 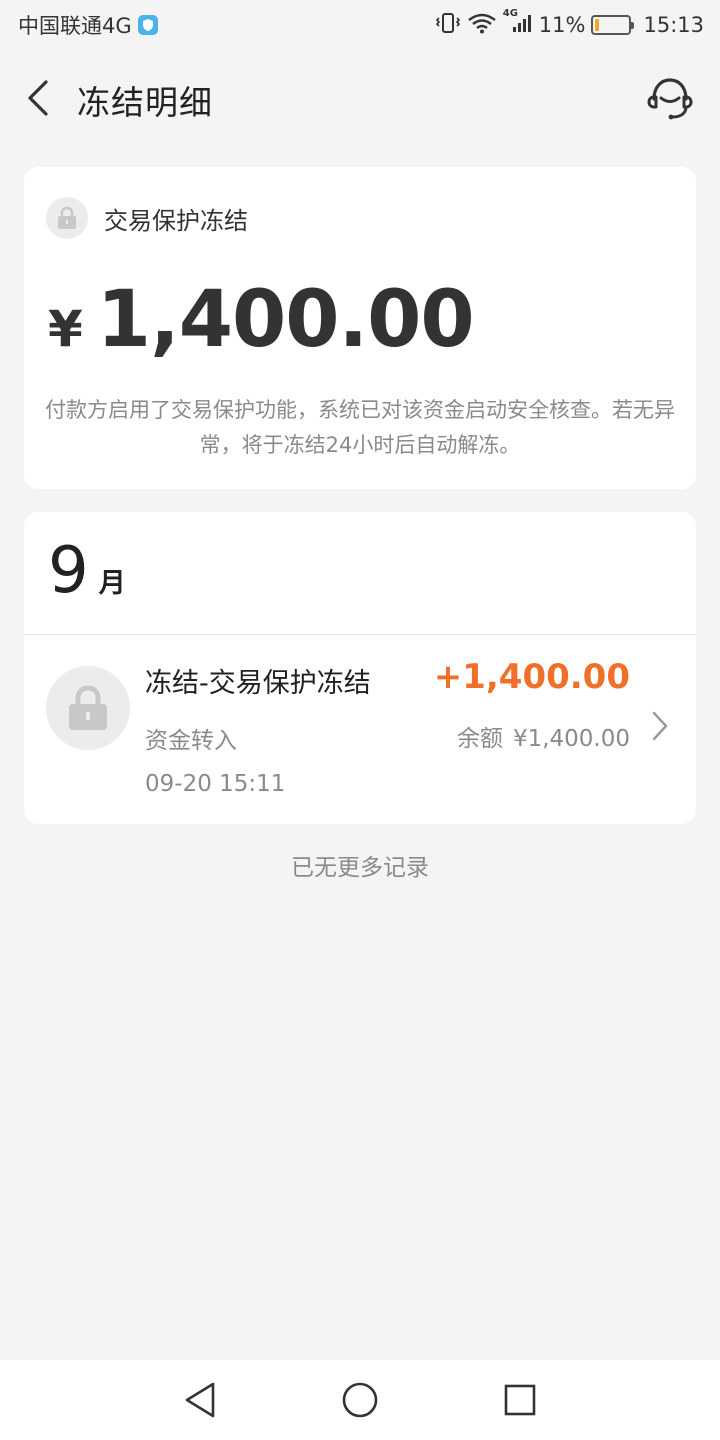 What do you see at coordinates (360, 868) in the screenshot?
I see `no-more-records: 已无更多记录` at bounding box center [360, 868].